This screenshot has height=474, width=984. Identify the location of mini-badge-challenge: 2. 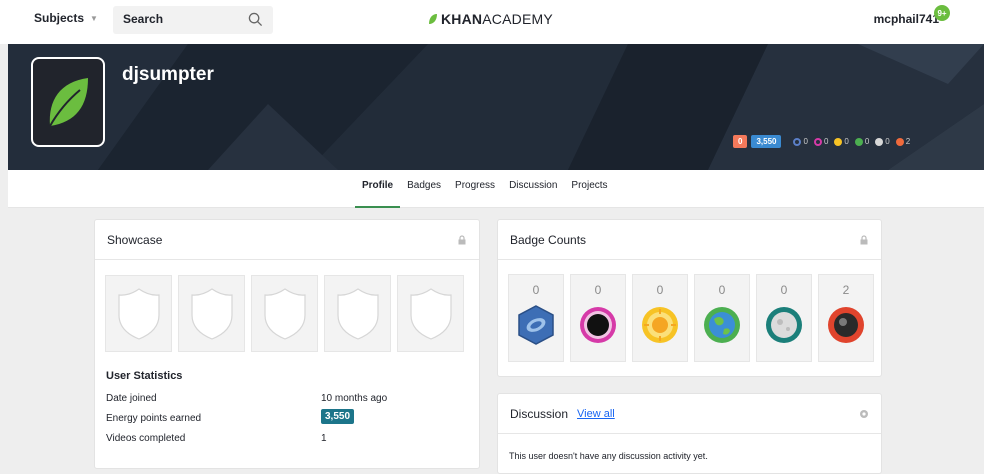
(902, 141).